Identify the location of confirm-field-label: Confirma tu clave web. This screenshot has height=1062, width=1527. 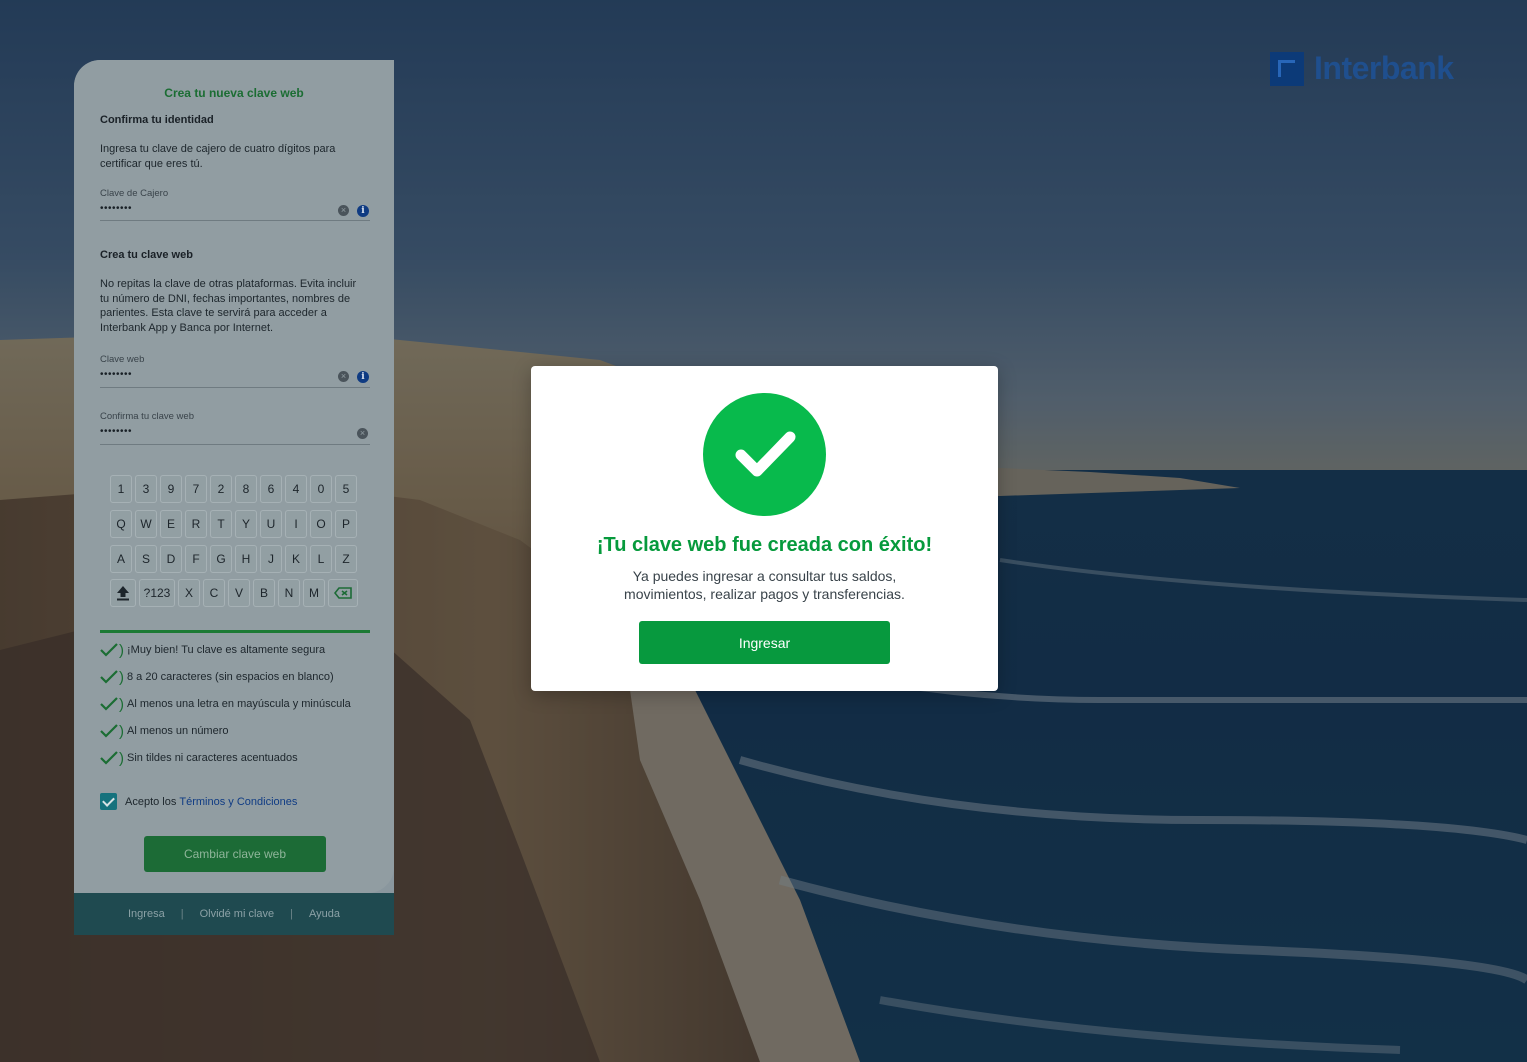
(147, 416).